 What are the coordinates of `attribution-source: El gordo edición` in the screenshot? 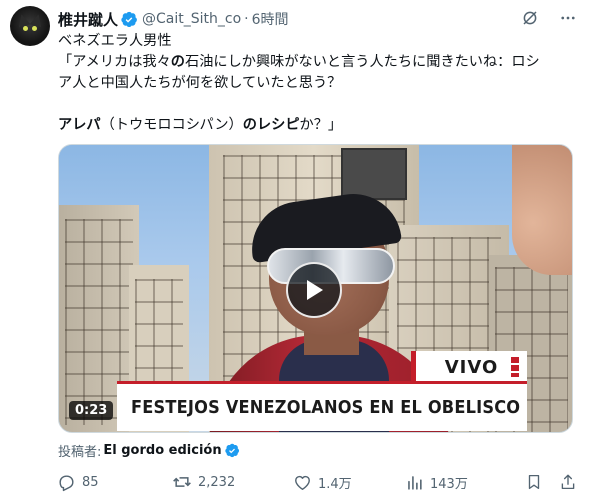 It's located at (162, 450).